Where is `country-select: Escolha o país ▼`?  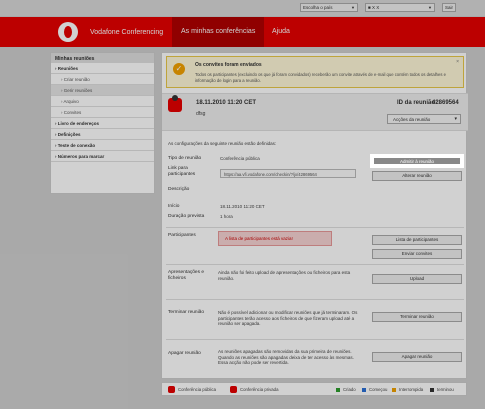
country-select: Escolha o país ▼ is located at coordinates (329, 7).